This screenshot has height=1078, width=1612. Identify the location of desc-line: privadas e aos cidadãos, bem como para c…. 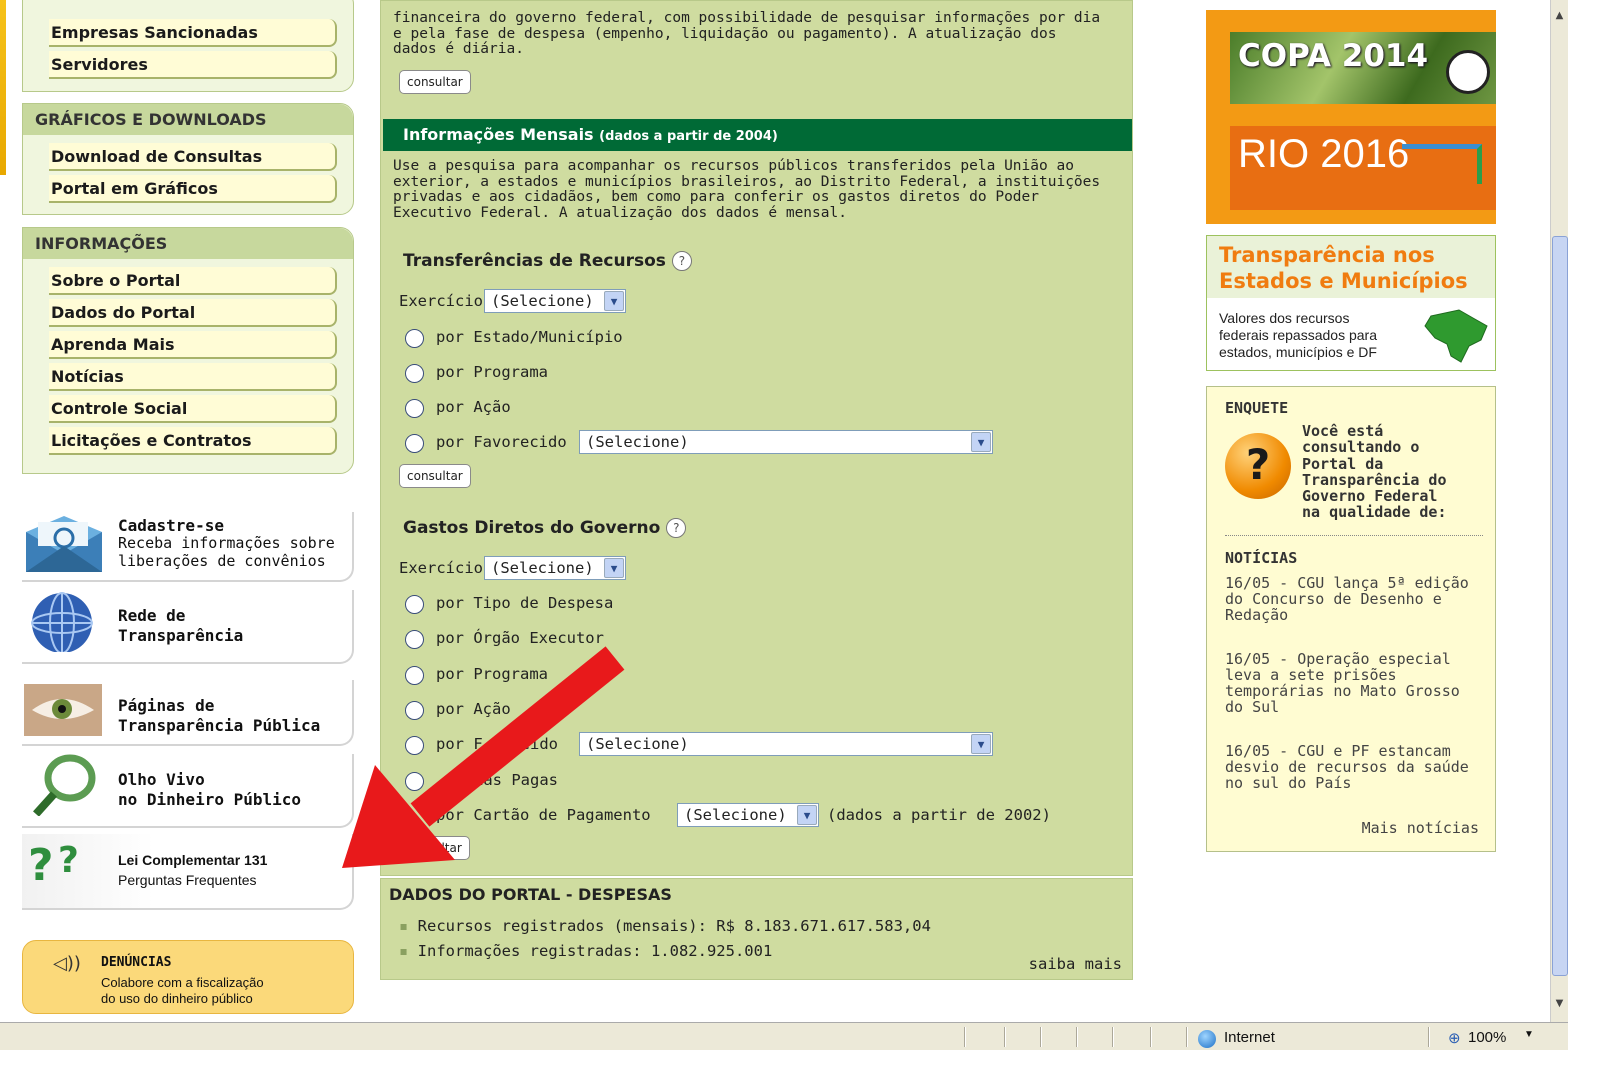
(716, 197).